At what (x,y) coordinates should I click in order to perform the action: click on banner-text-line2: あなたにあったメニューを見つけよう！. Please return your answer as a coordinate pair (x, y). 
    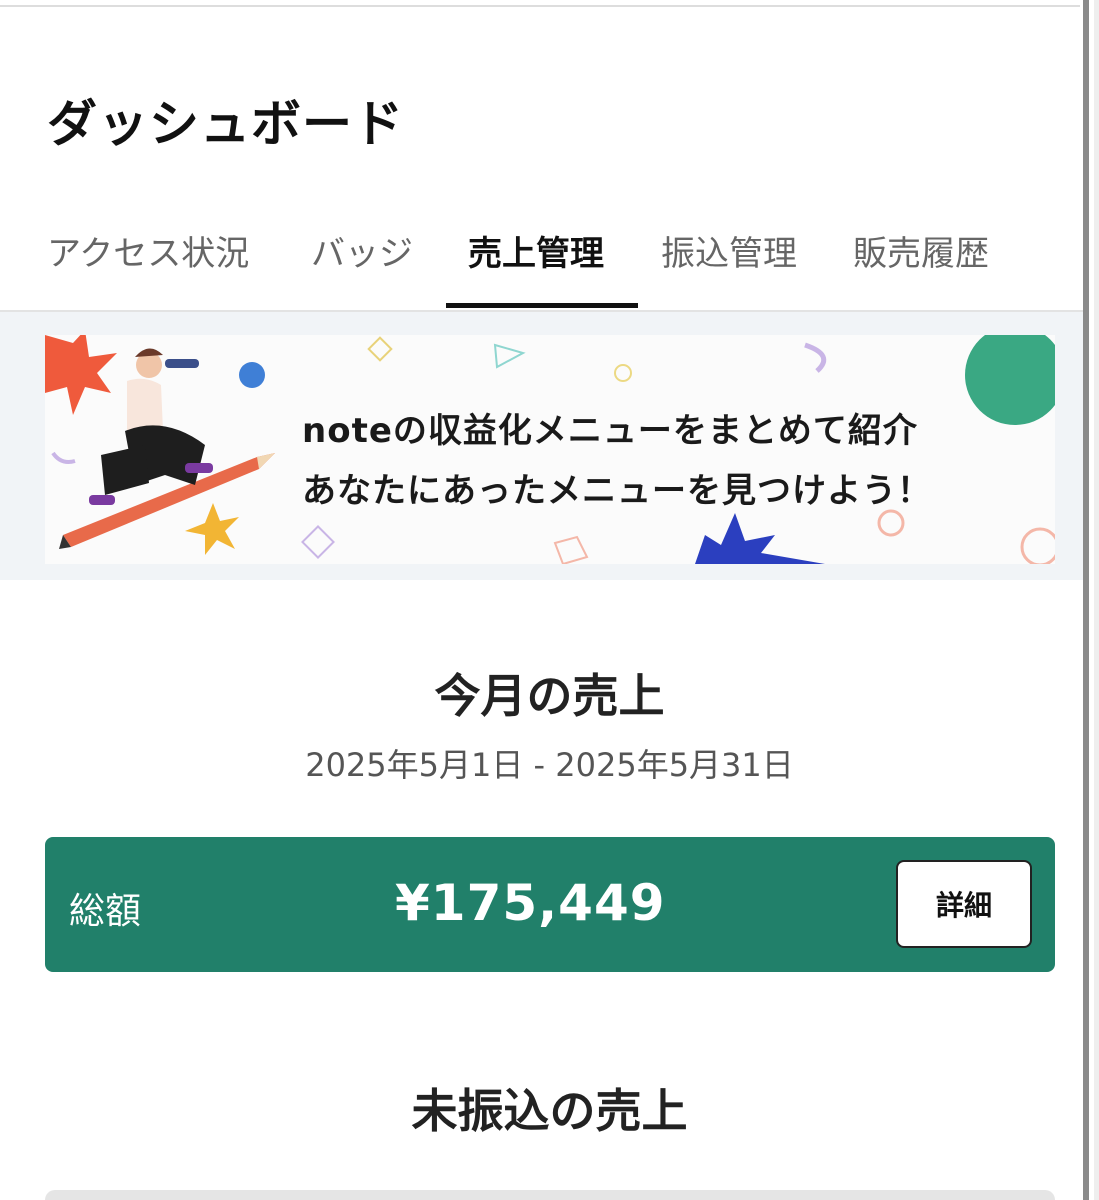
    Looking at the image, I should click on (617, 491).